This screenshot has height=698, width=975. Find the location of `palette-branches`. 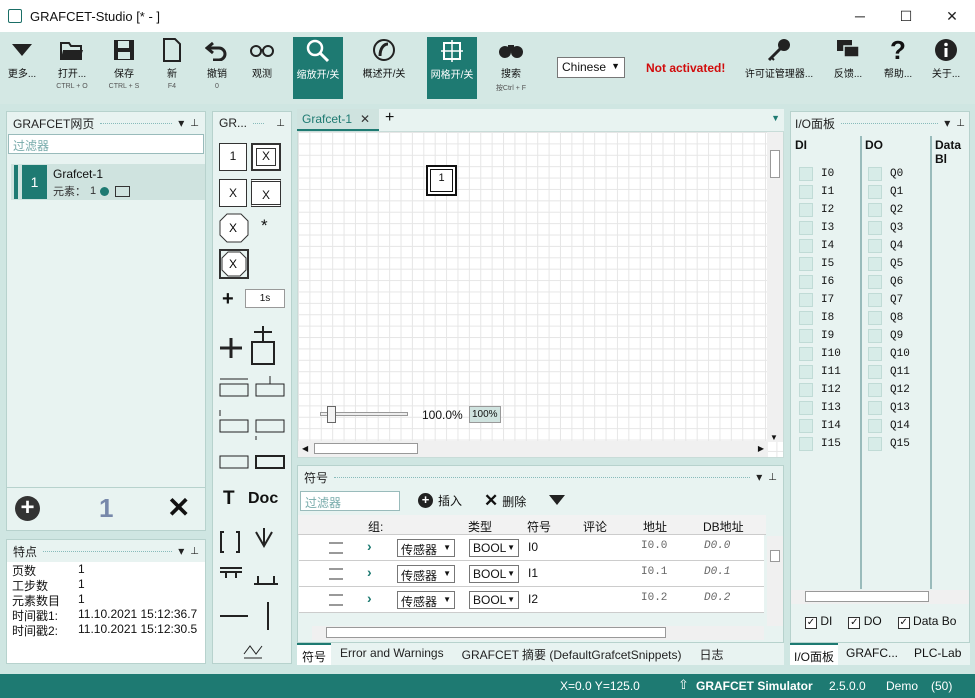

palette-branches is located at coordinates (253, 427).